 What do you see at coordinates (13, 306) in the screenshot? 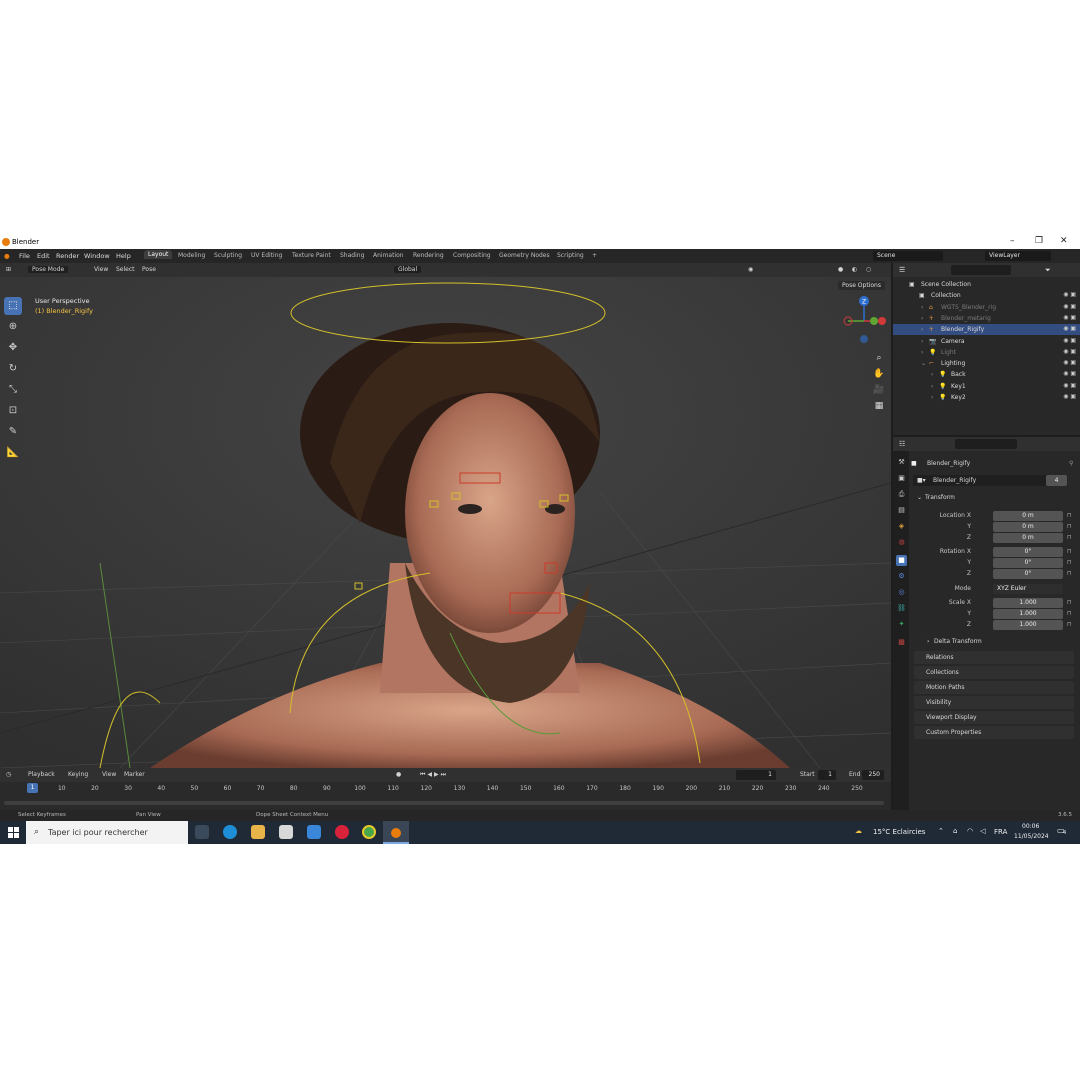
I see `select-box-tool-icon: ⬚` at bounding box center [13, 306].